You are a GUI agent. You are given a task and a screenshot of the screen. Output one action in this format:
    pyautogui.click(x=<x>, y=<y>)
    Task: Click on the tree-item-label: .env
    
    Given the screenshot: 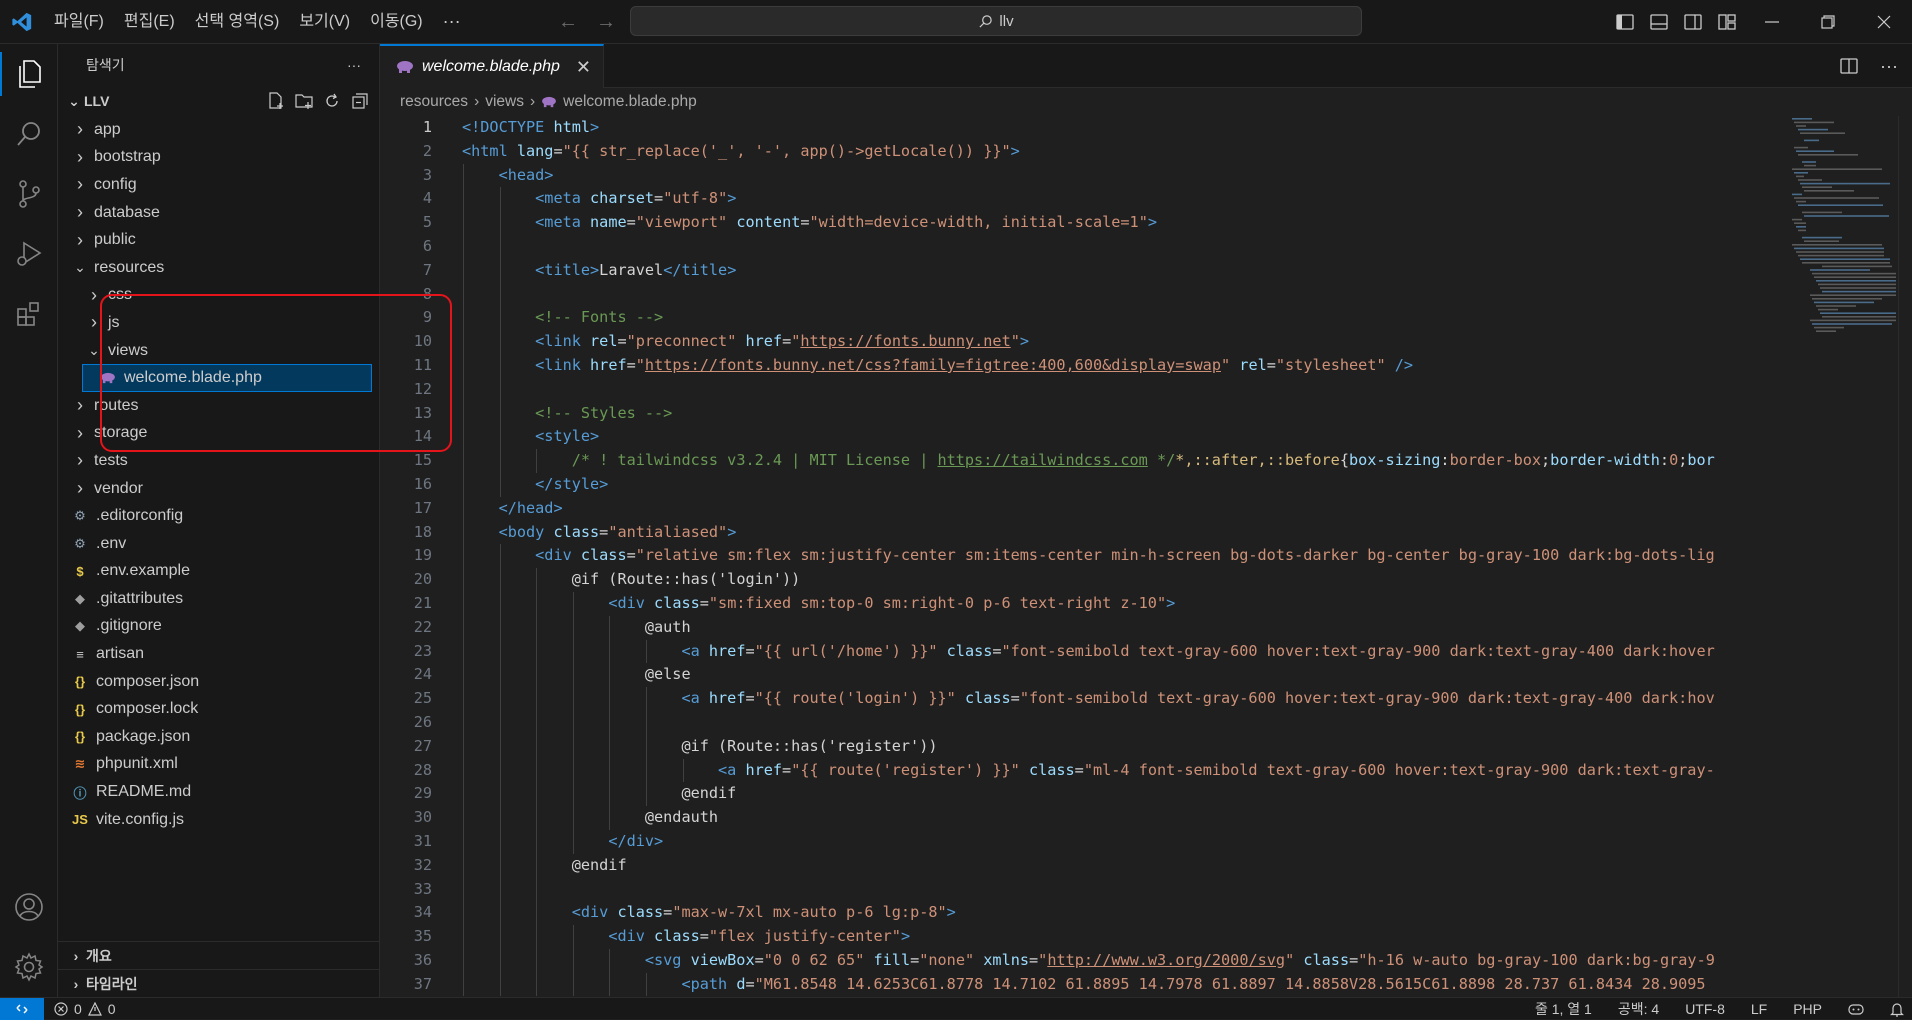 What is the action you would take?
    pyautogui.click(x=111, y=543)
    